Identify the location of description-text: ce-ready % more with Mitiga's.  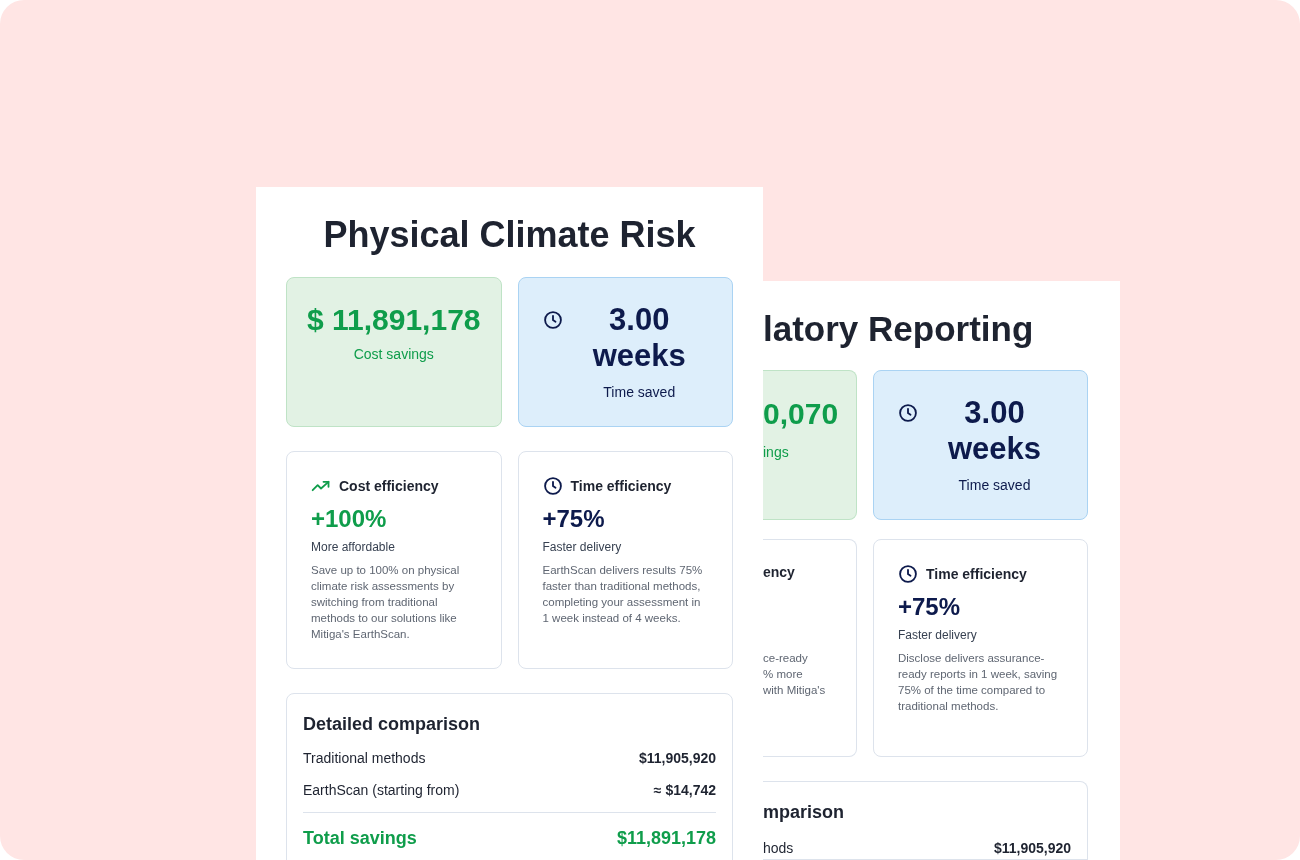
(795, 674).